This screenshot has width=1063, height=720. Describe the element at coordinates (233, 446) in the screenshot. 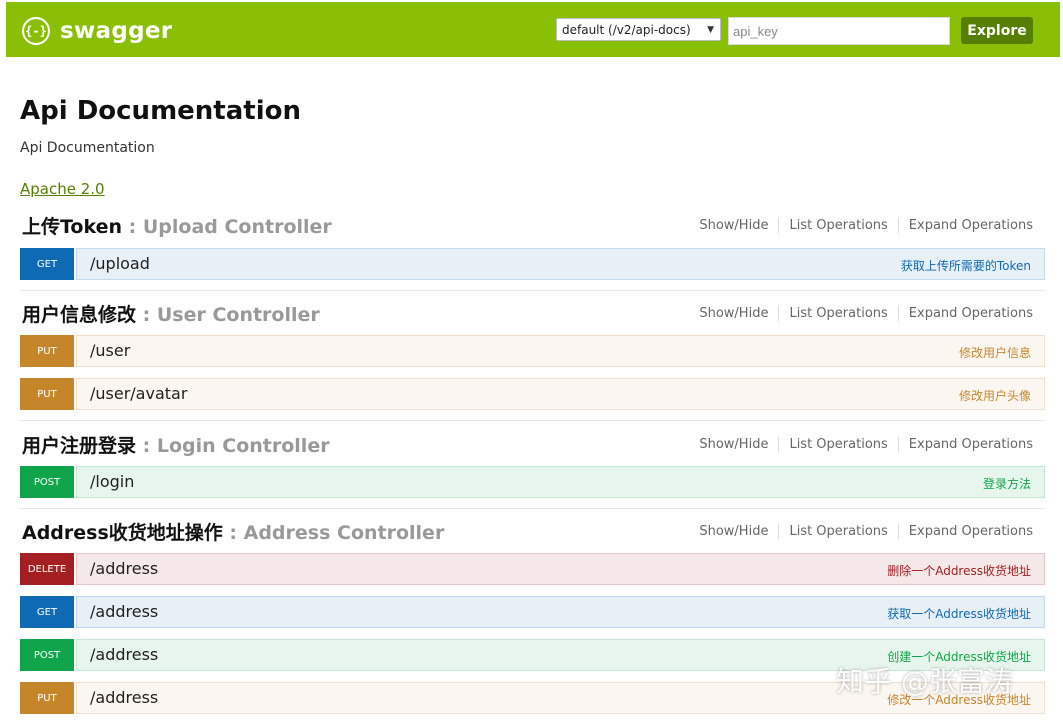

I see `section-controller-name: : Login Controller` at that location.